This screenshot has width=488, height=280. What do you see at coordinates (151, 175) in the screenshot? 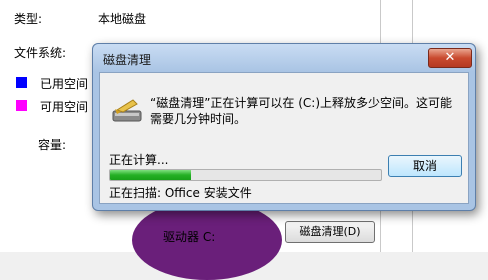
I see `progress-fill` at bounding box center [151, 175].